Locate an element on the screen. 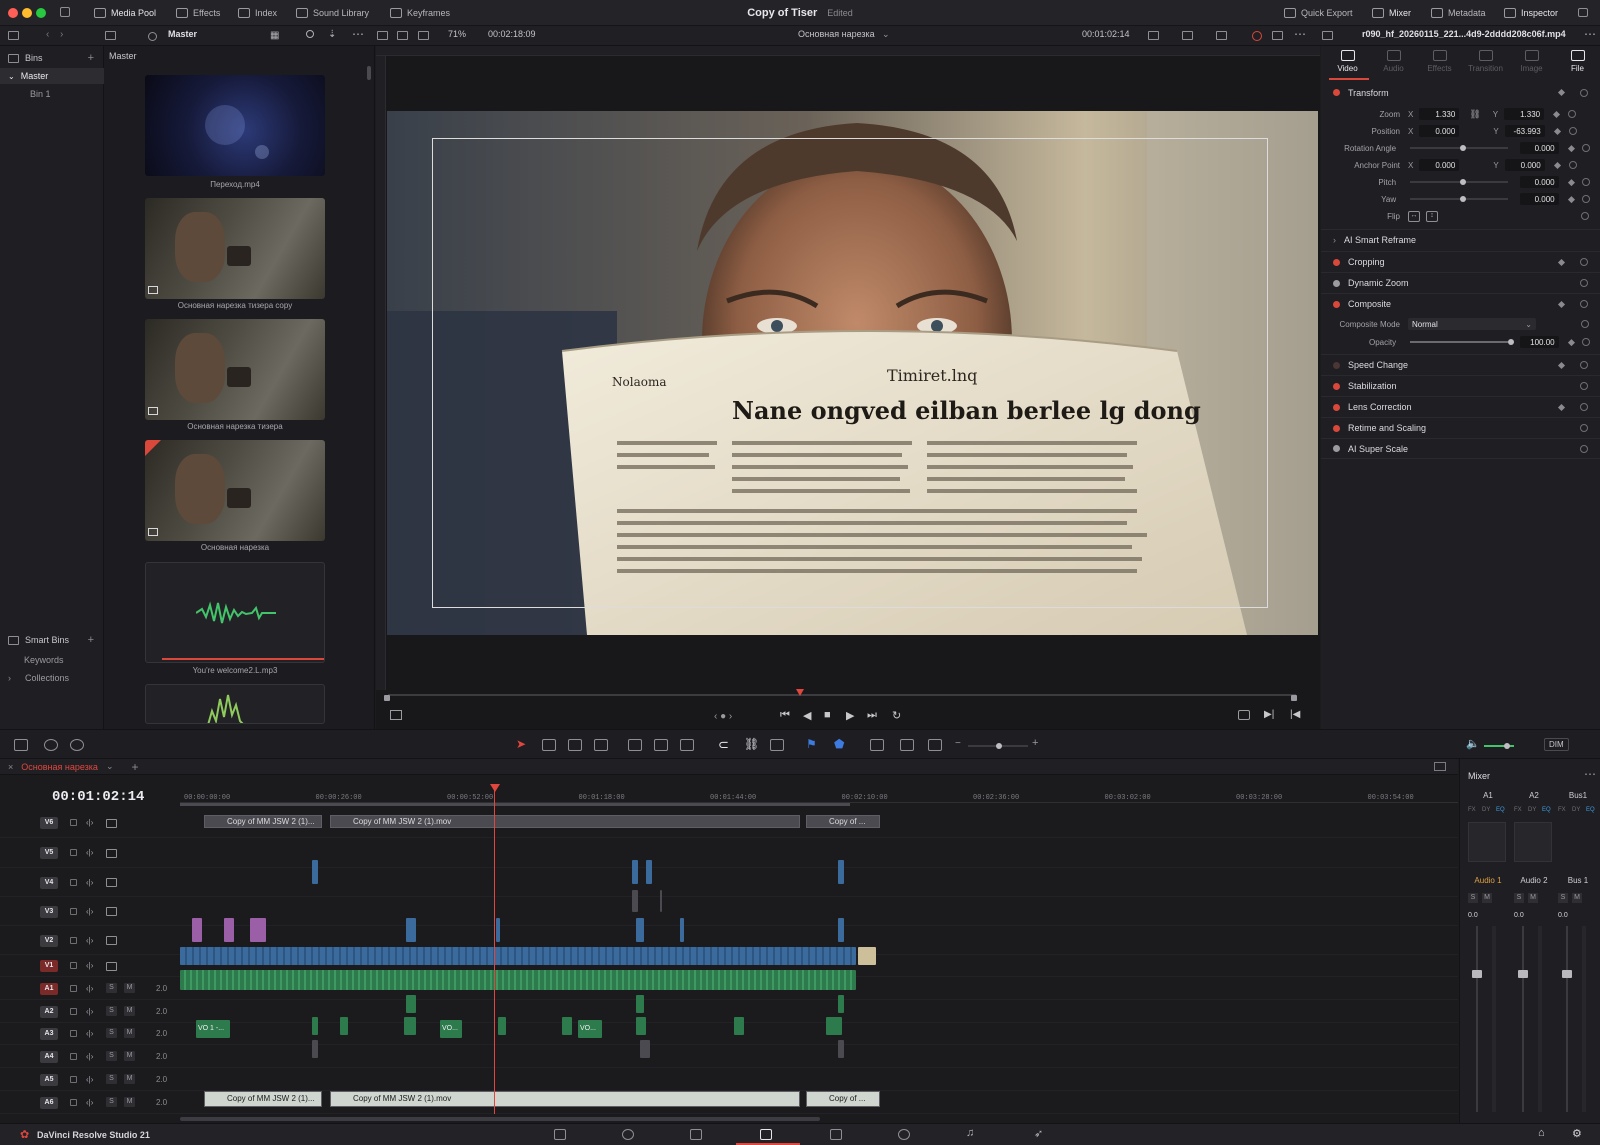  add-bin-icon: + is located at coordinates (91, 58).